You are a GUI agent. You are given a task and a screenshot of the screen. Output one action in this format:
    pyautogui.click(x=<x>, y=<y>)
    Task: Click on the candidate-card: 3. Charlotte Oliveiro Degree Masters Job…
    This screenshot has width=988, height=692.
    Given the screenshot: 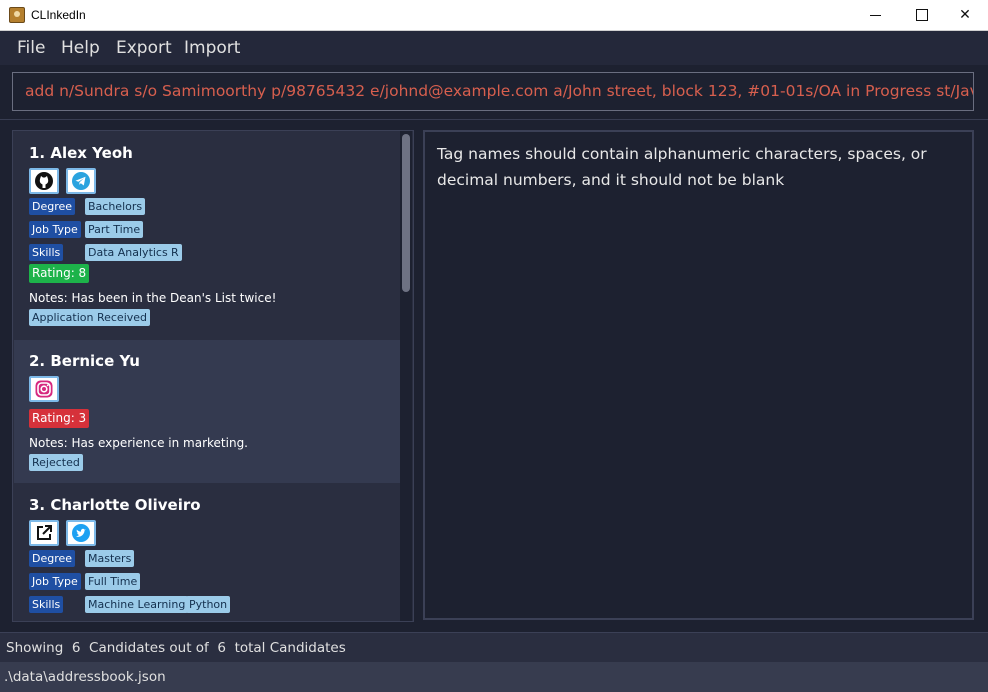 What is the action you would take?
    pyautogui.click(x=207, y=552)
    